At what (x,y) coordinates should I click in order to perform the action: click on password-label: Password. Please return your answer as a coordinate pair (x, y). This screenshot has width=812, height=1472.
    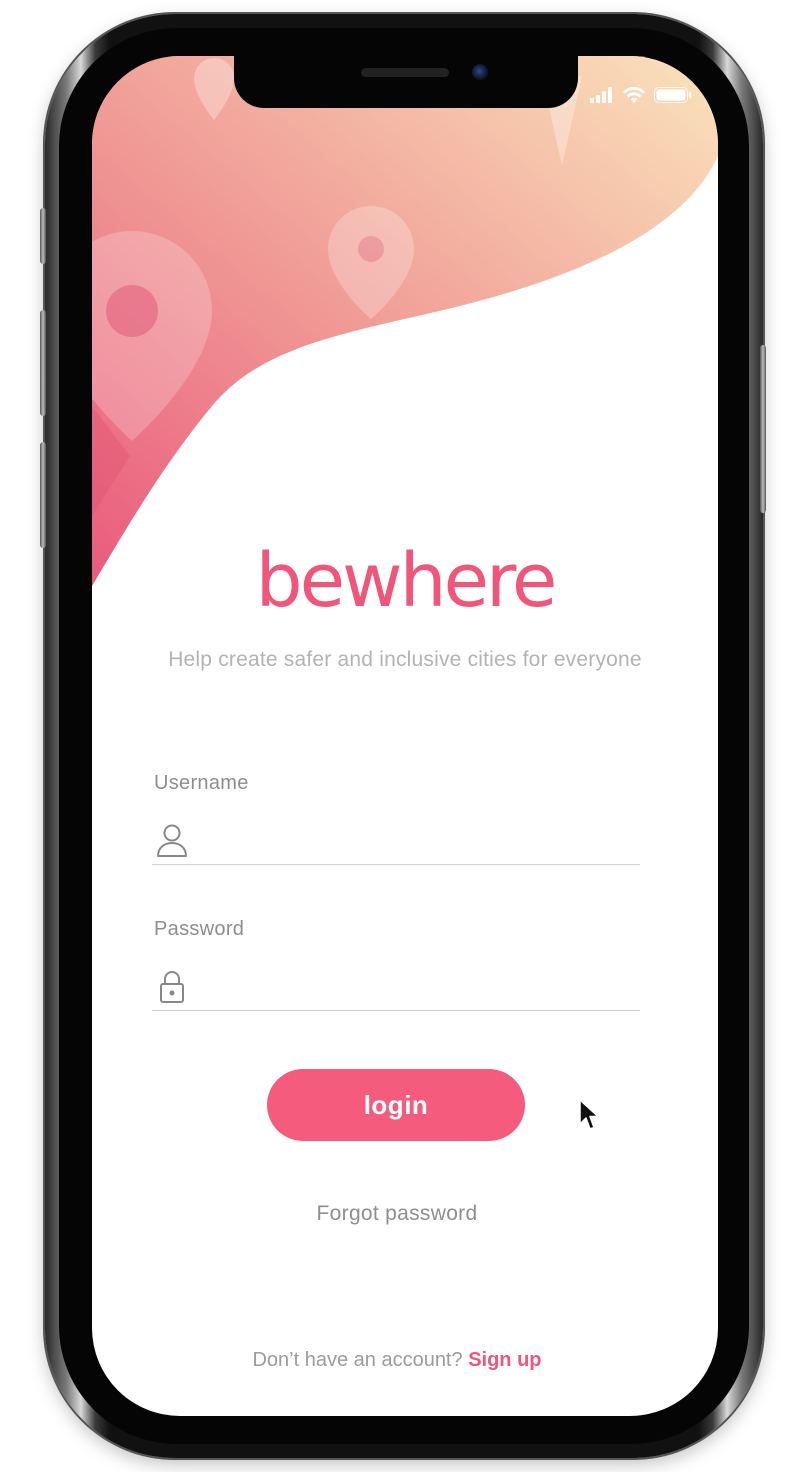
    Looking at the image, I should click on (199, 929).